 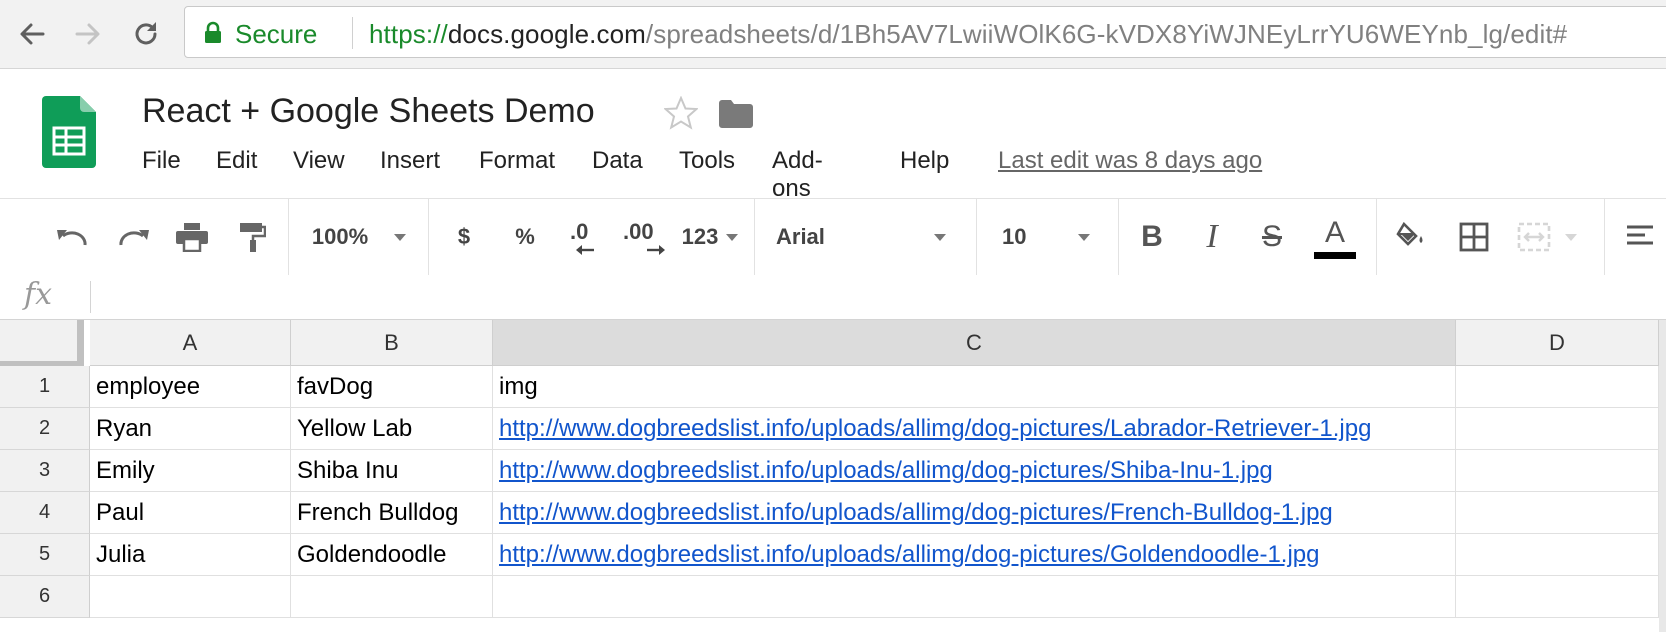 What do you see at coordinates (319, 161) in the screenshot?
I see `menu-view: View` at bounding box center [319, 161].